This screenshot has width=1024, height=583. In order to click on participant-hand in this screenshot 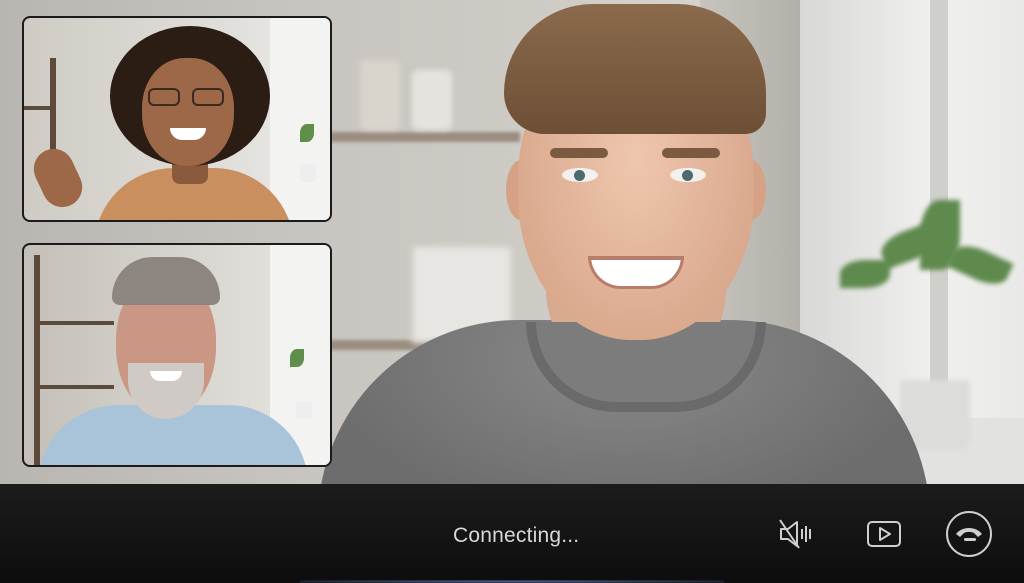, I will do `click(58, 178)`.